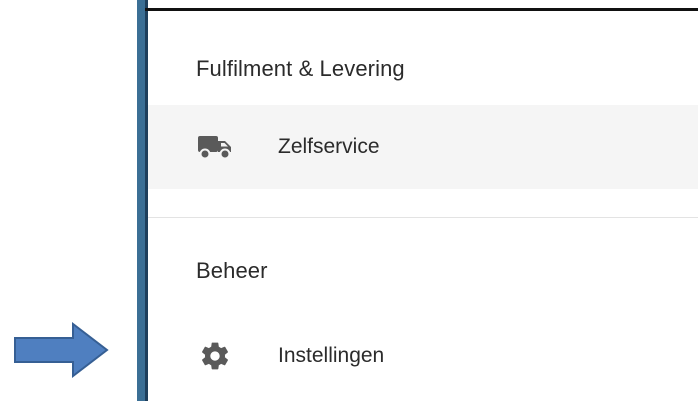  Describe the element at coordinates (215, 356) in the screenshot. I see `gear-icon` at that location.